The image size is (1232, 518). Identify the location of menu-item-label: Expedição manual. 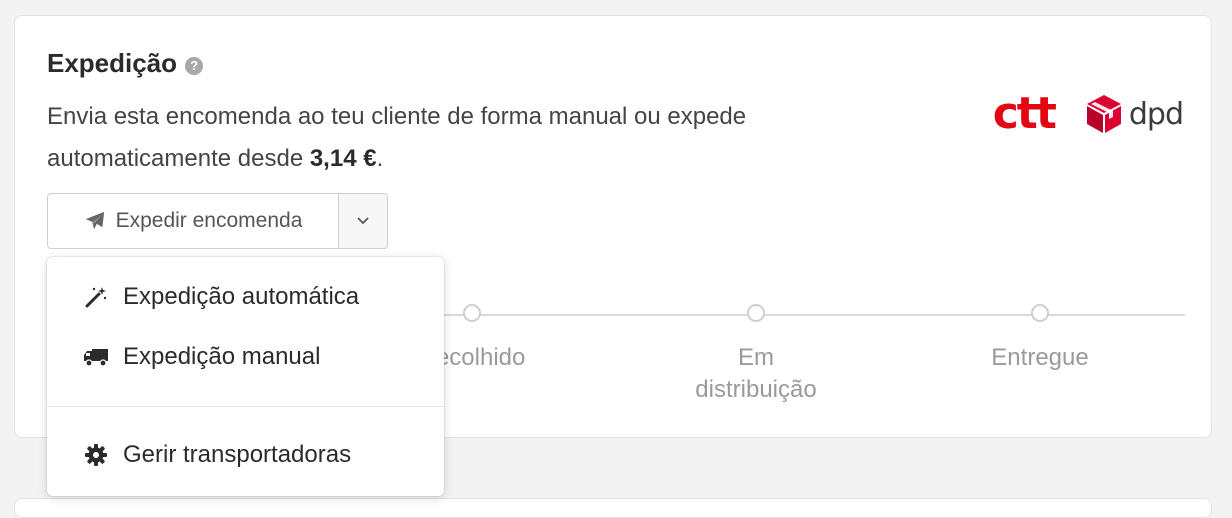
(222, 356).